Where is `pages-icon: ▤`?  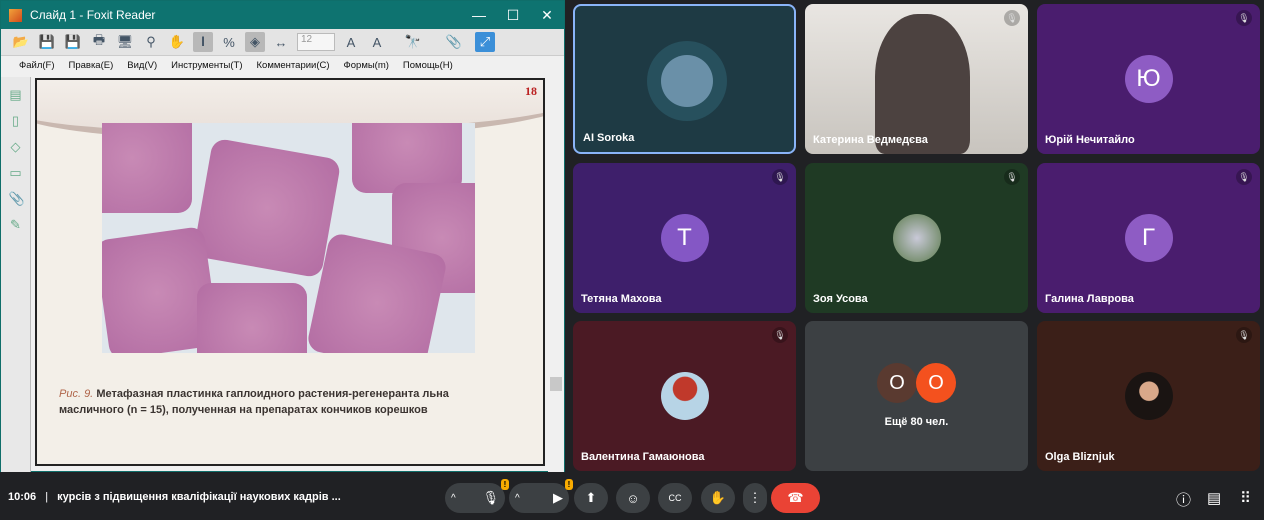 pages-icon: ▤ is located at coordinates (16, 95).